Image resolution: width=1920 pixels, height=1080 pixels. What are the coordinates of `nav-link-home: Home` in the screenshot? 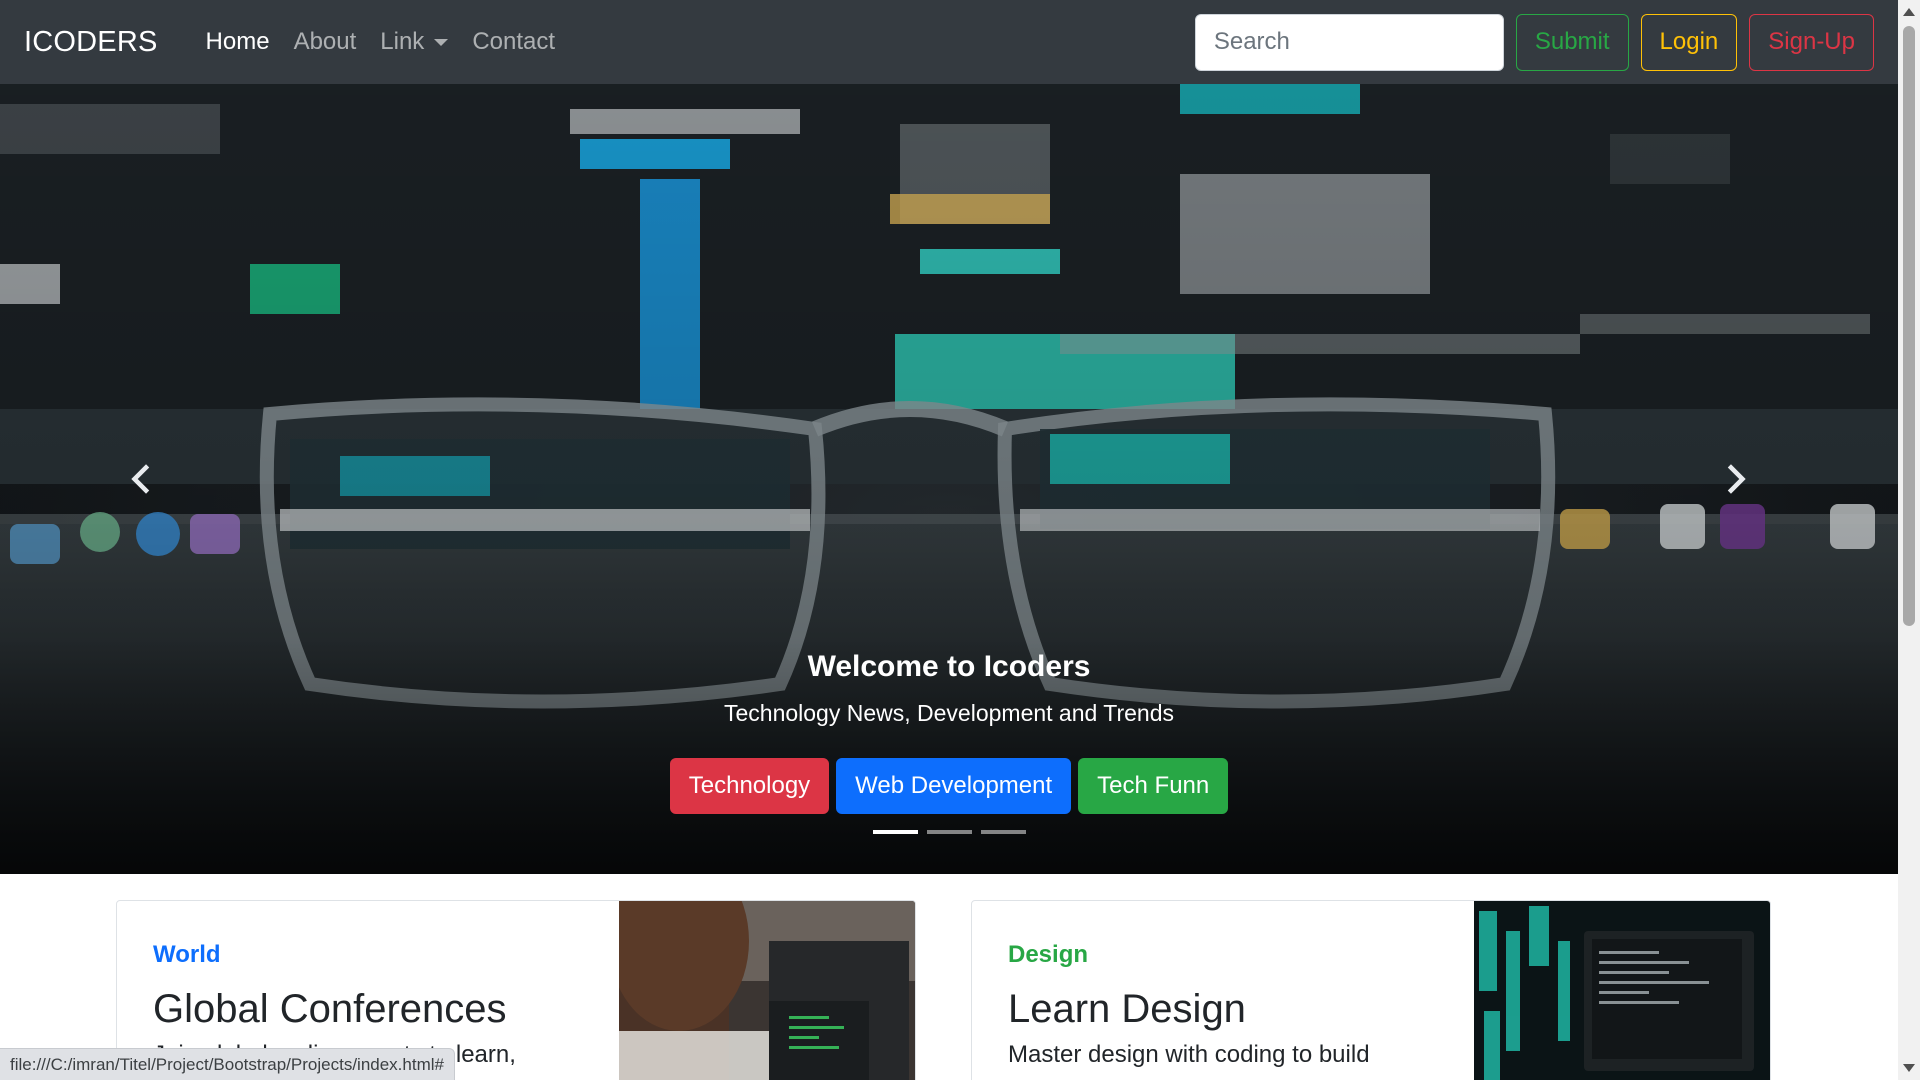 It's located at (238, 42).